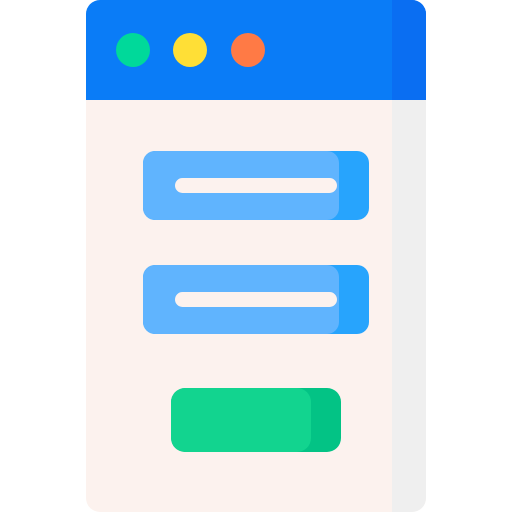 This screenshot has height=512, width=512. I want to click on titlebar-side-shade, so click(409, 50).